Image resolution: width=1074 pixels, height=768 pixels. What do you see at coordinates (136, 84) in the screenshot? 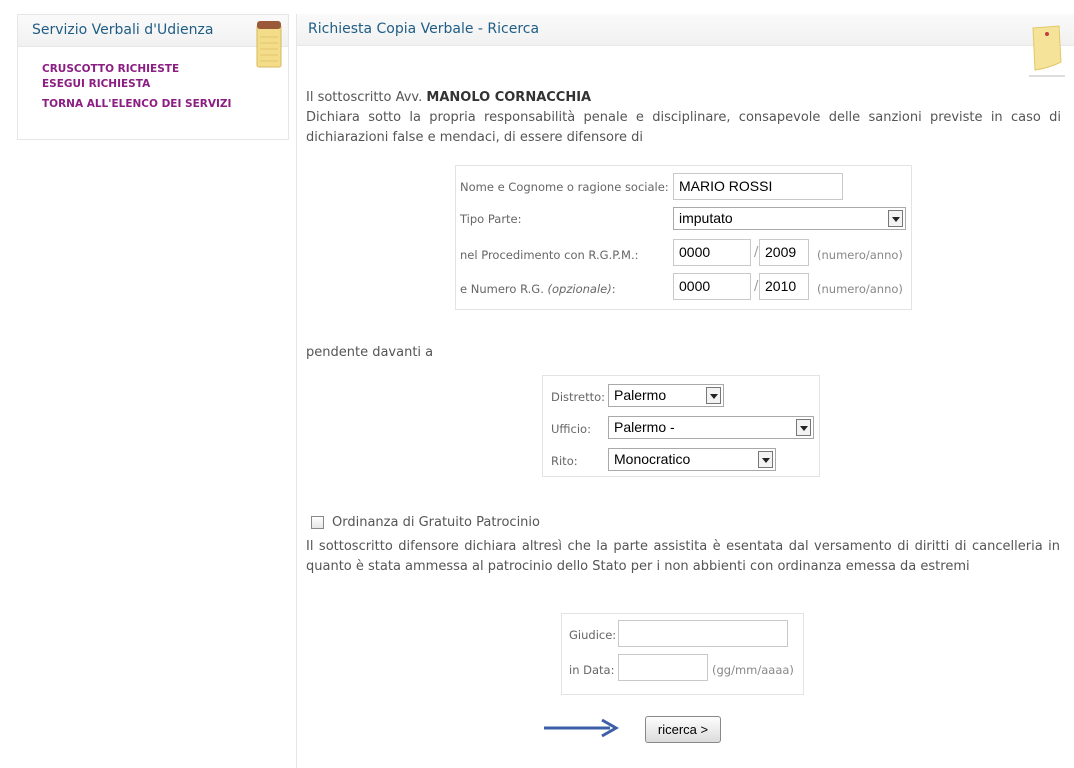
I see `menu-item-esegui-richiesta: Esegui richiesta` at bounding box center [136, 84].